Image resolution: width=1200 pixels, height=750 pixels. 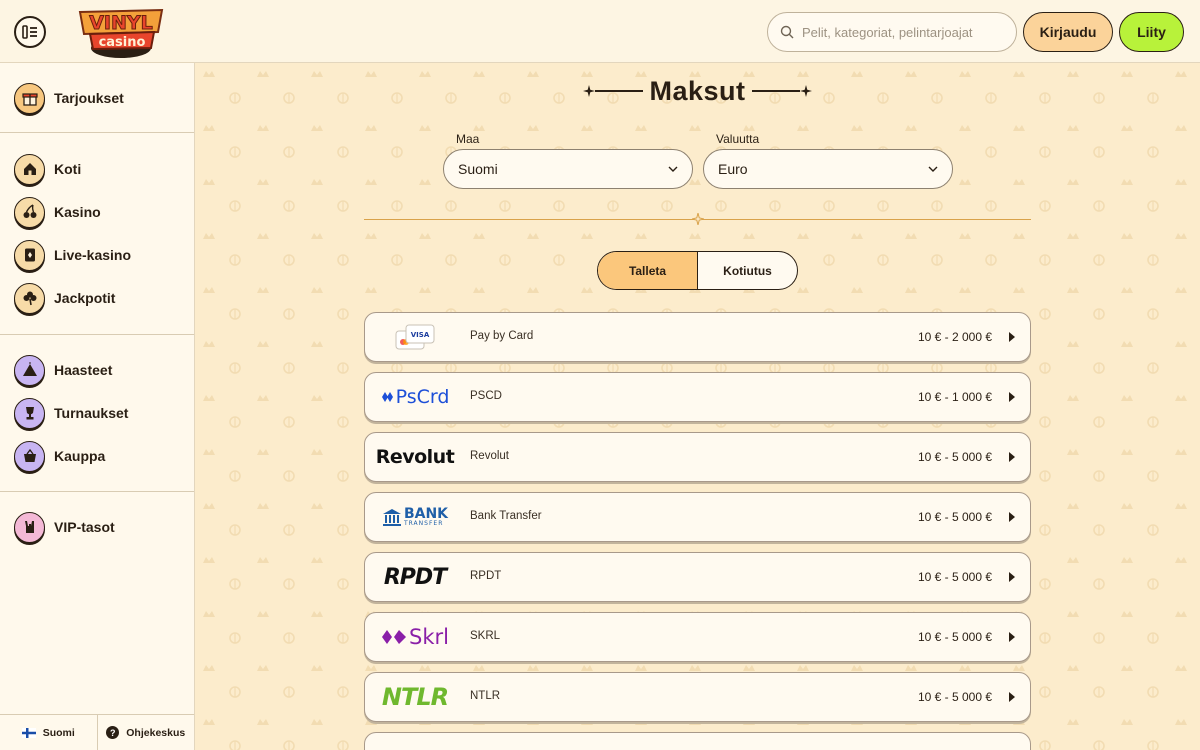 I want to click on login-button: Kirjaudu, so click(x=1068, y=32).